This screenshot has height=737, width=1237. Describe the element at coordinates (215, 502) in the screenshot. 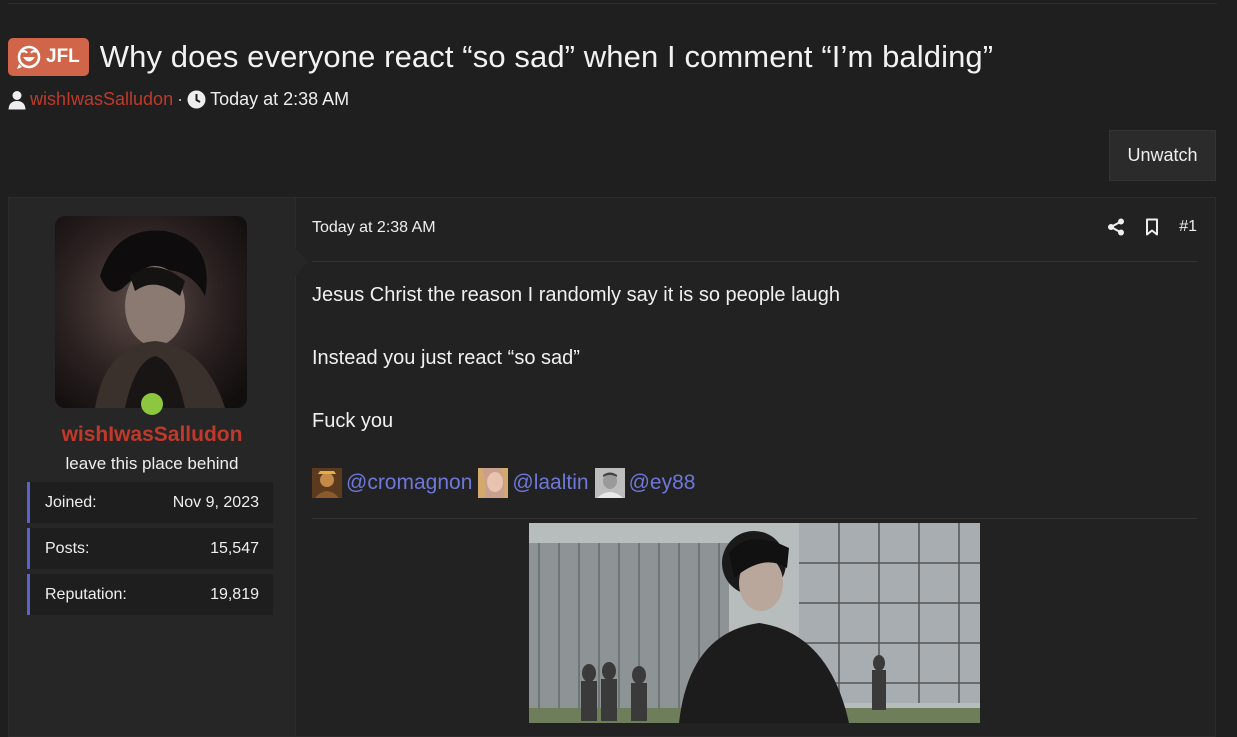

I see `stat-value: Nov 9, 2023` at that location.